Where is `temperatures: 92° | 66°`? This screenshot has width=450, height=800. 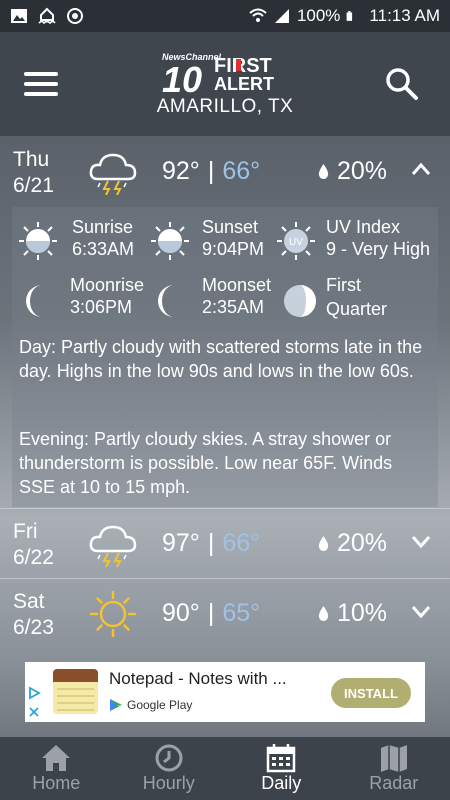
temperatures: 92° | 66° is located at coordinates (211, 171).